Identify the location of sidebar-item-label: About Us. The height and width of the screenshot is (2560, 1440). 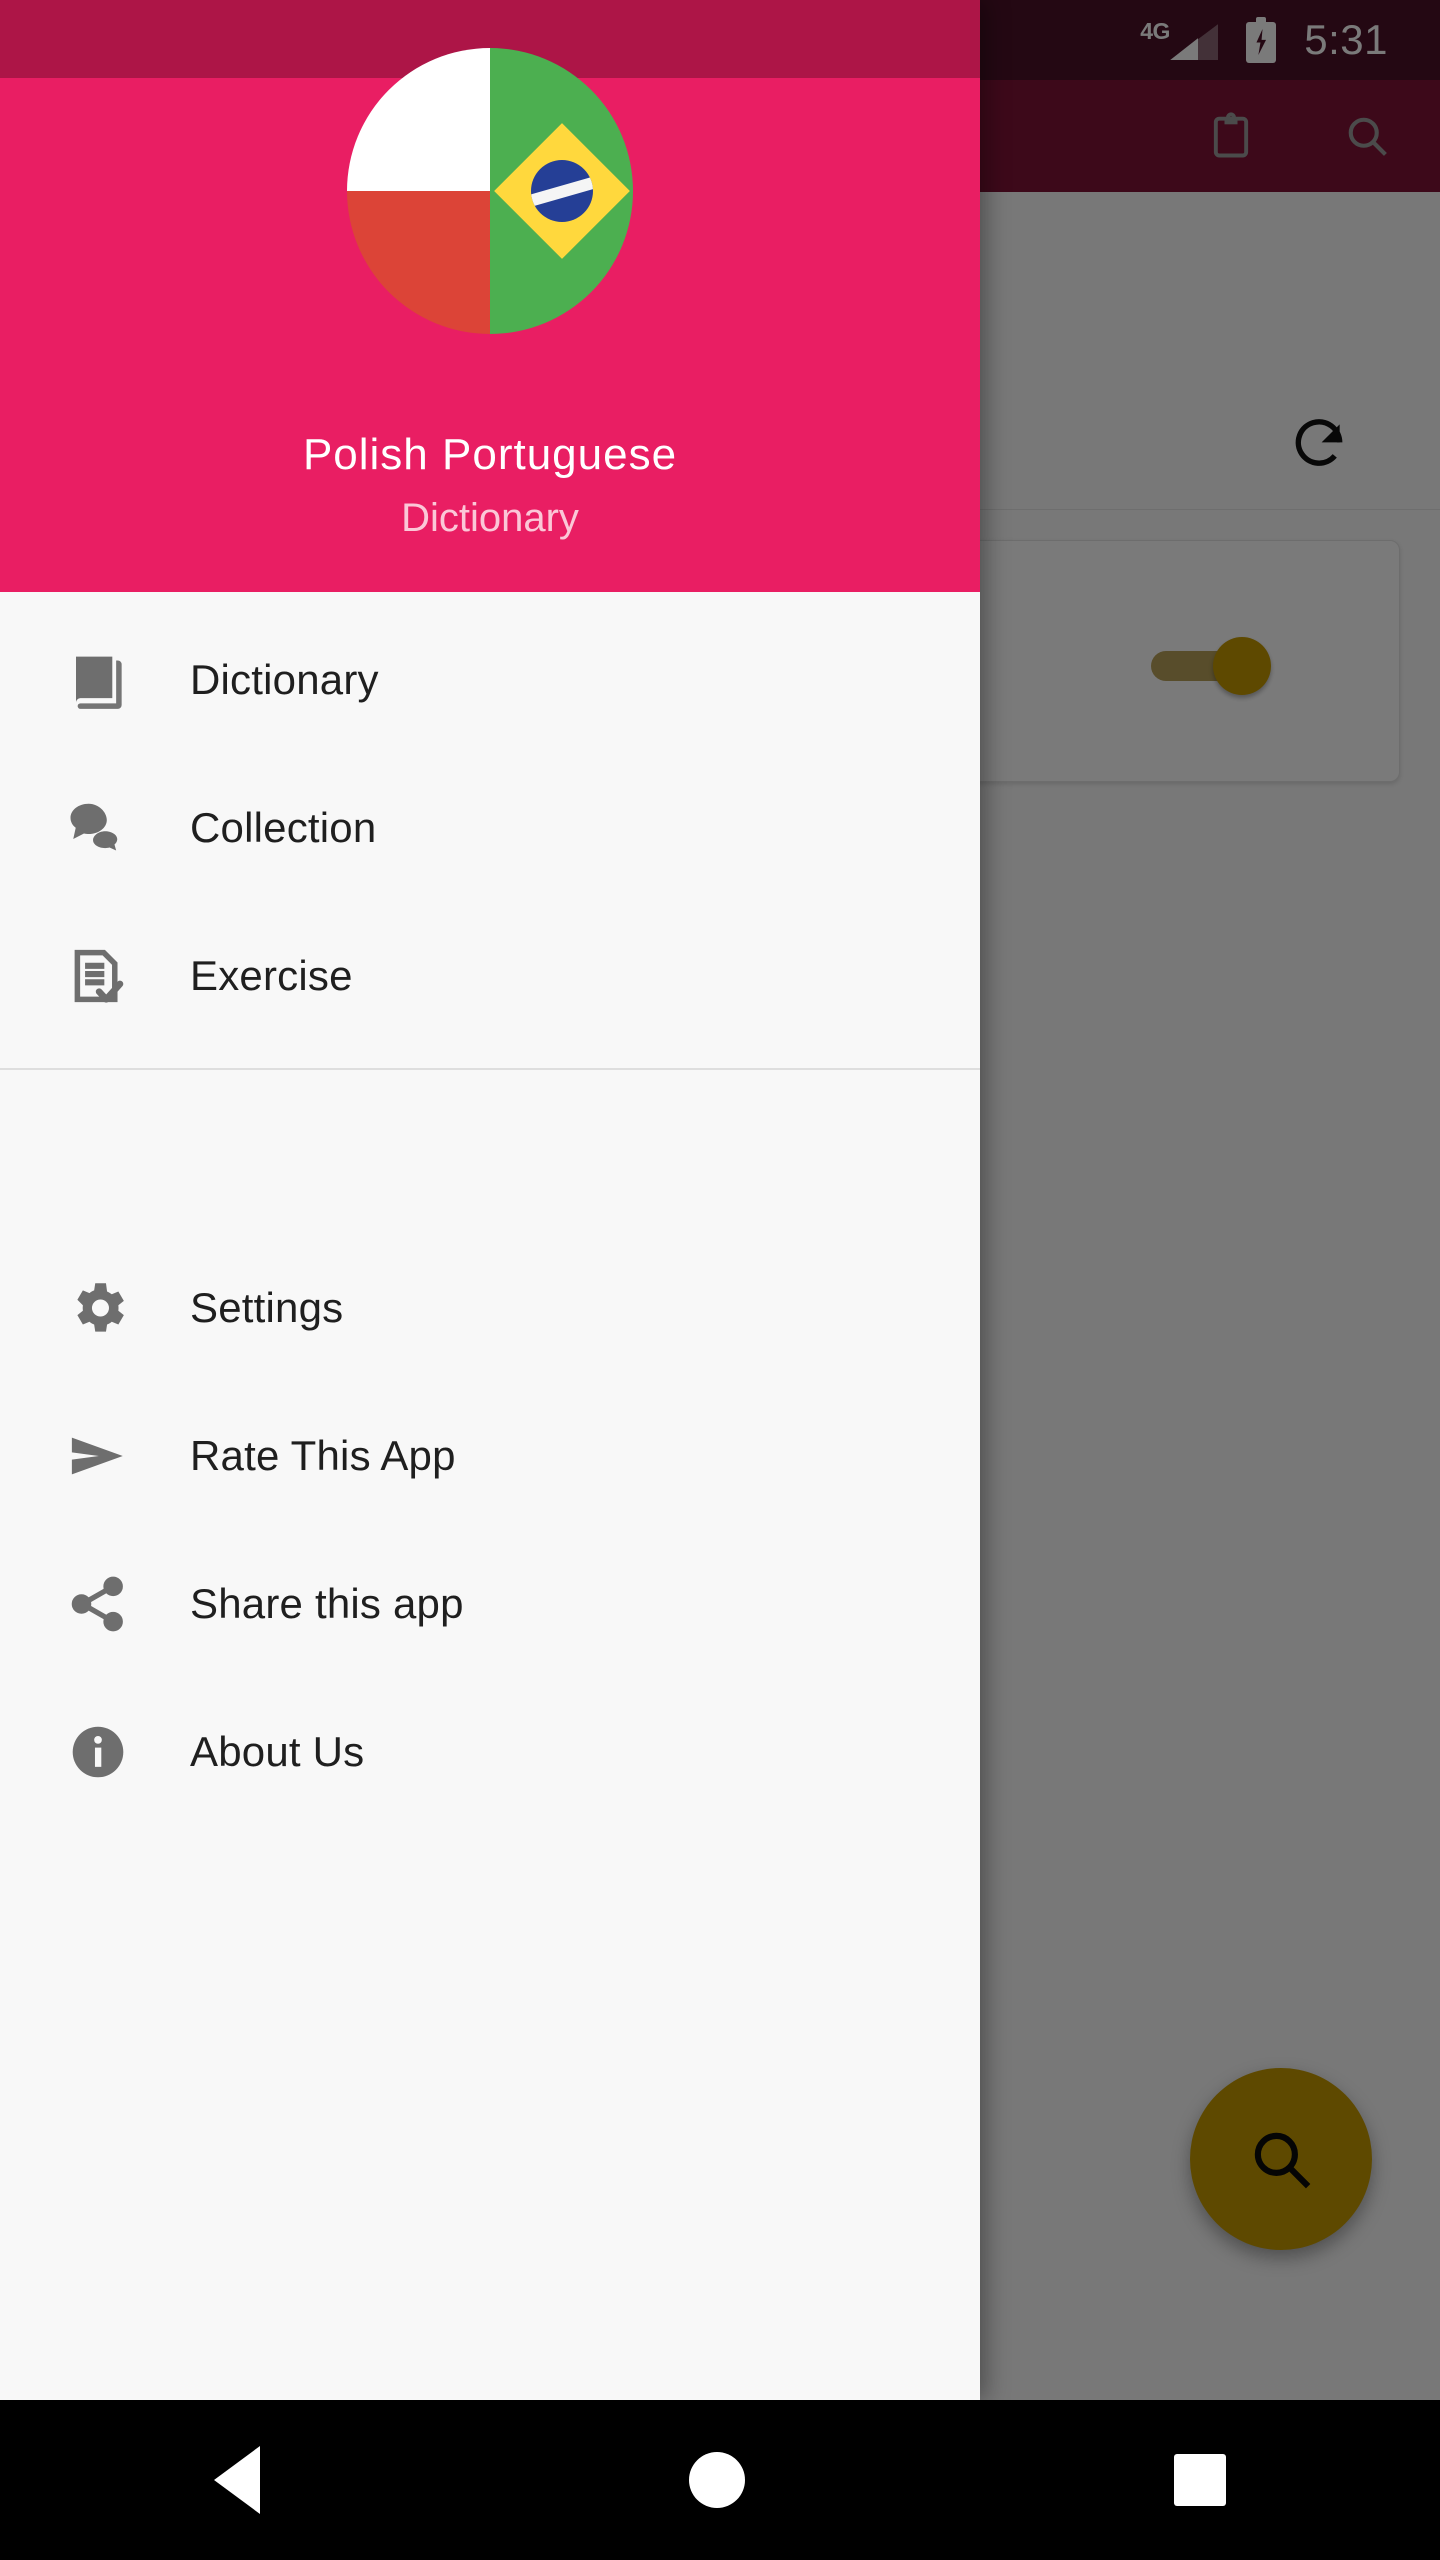
(277, 1751).